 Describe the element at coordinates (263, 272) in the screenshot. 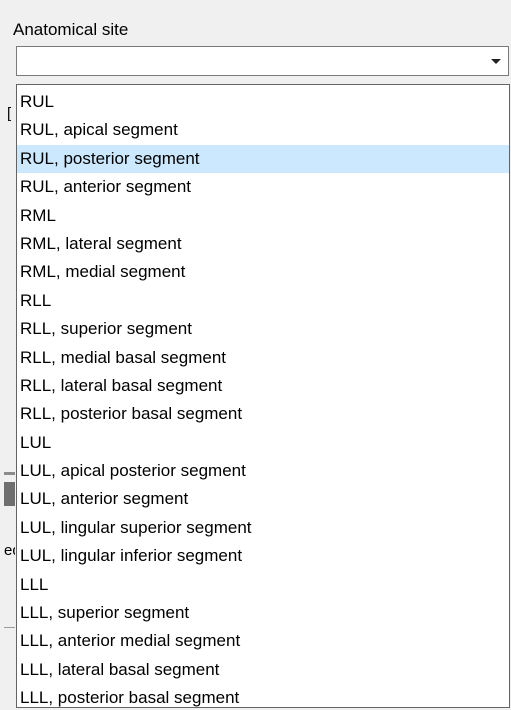

I see `dropdown-option: RML, medial segment` at that location.